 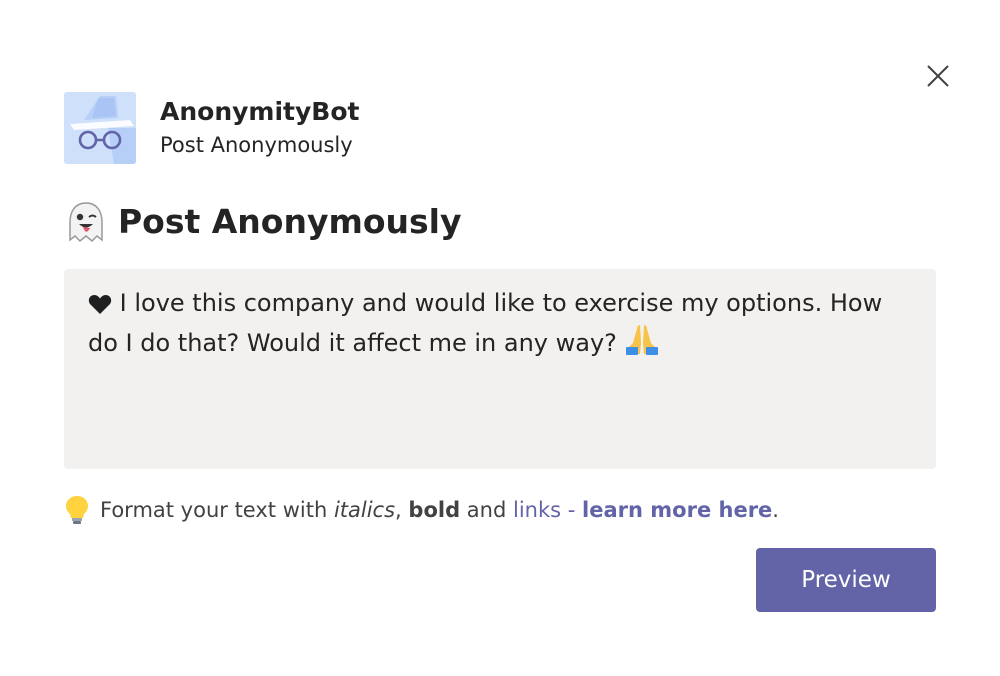 What do you see at coordinates (364, 510) in the screenshot?
I see `hint-italics: italics` at bounding box center [364, 510].